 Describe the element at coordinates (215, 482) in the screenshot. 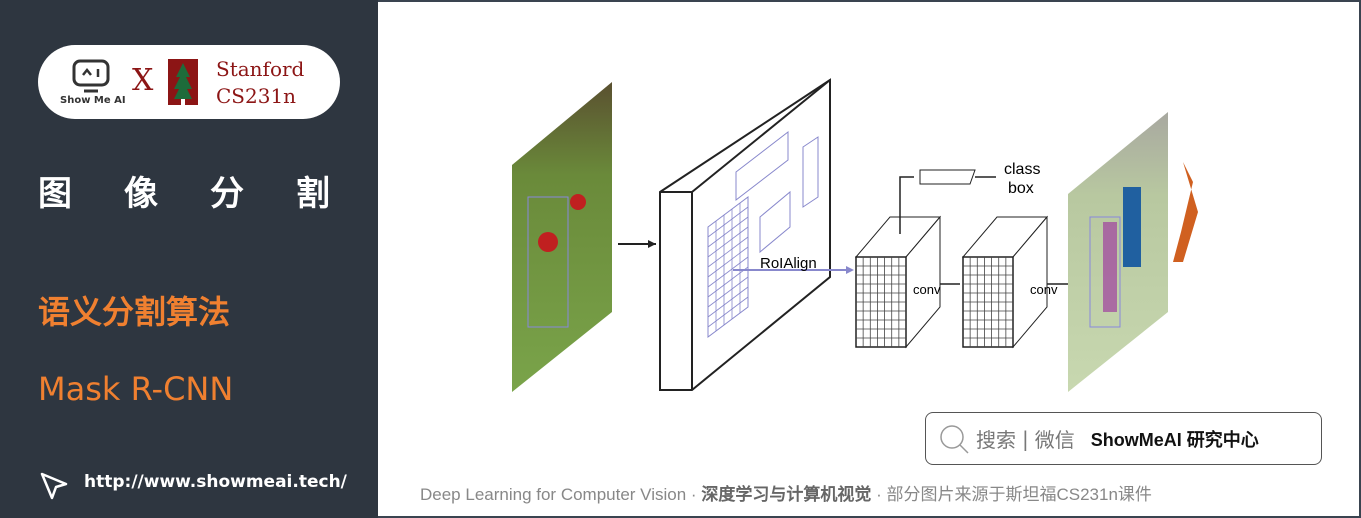

I see `website-link: http://www.showmeai.tech/` at that location.